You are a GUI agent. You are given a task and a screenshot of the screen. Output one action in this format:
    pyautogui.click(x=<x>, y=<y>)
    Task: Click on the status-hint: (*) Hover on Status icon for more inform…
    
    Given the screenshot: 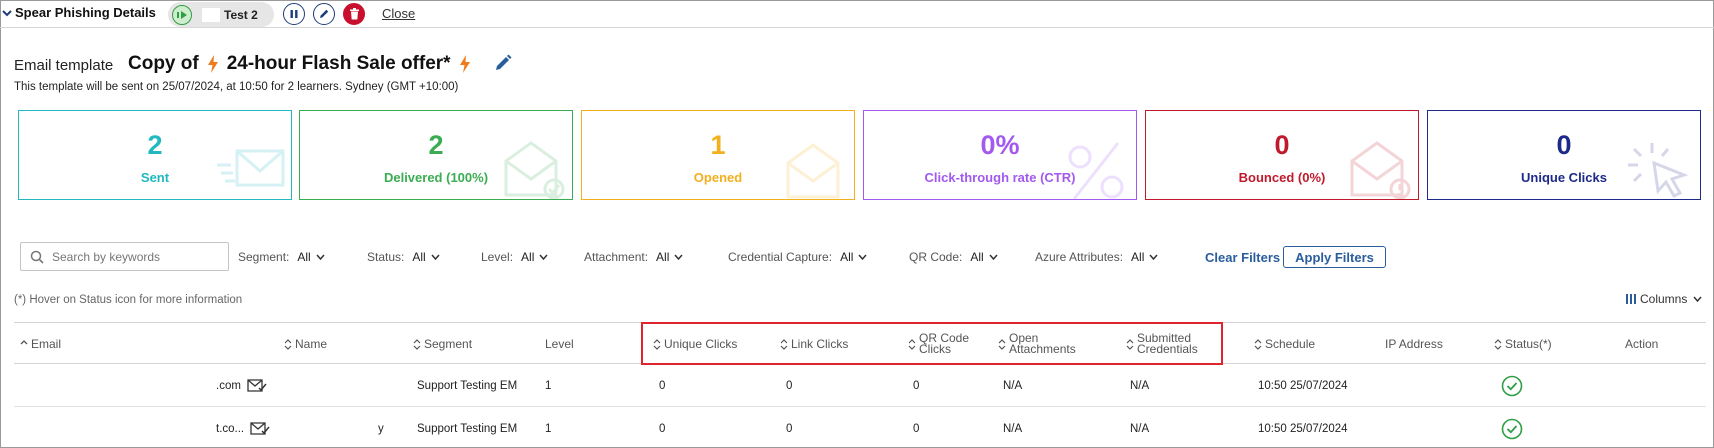 What is the action you would take?
    pyautogui.click(x=128, y=300)
    